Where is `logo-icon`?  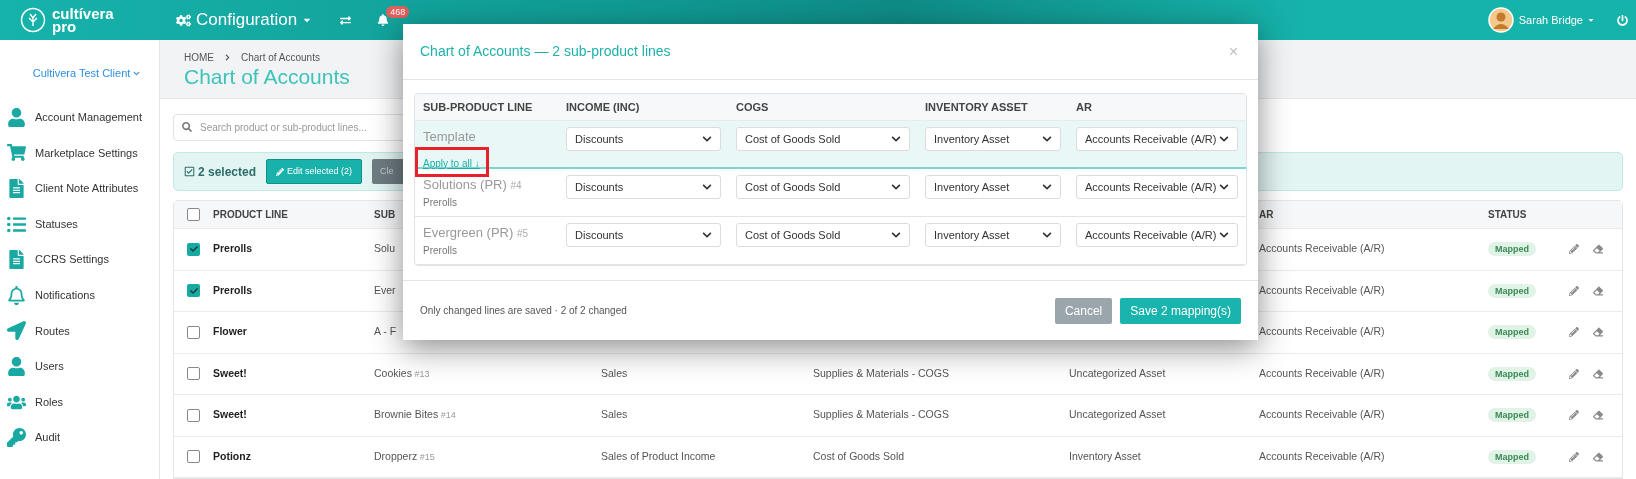
logo-icon is located at coordinates (33, 20).